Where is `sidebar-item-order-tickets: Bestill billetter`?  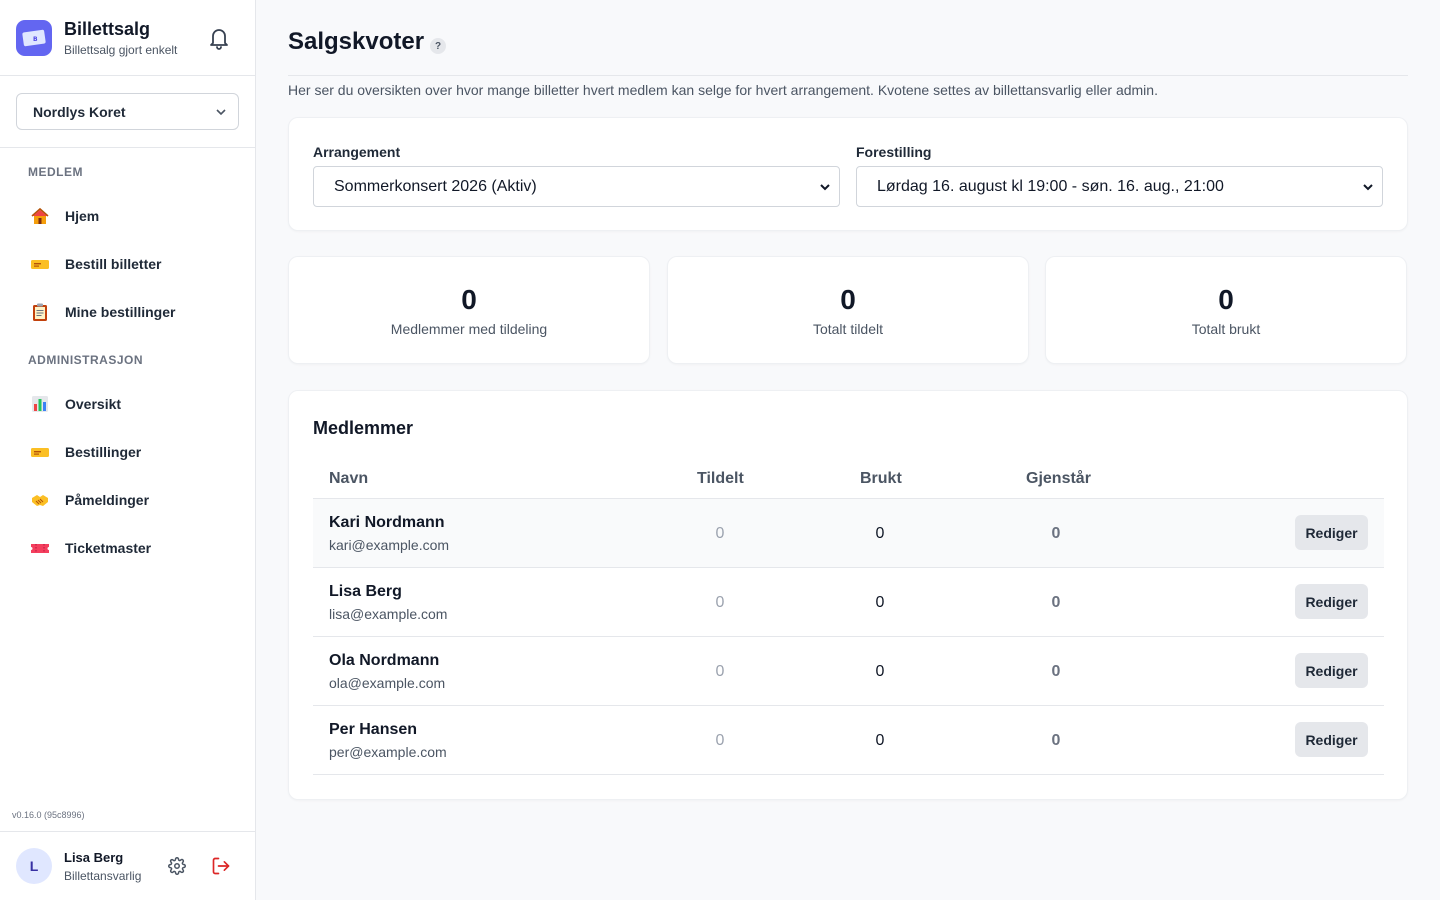
sidebar-item-order-tickets: Bestill billetter is located at coordinates (127, 264).